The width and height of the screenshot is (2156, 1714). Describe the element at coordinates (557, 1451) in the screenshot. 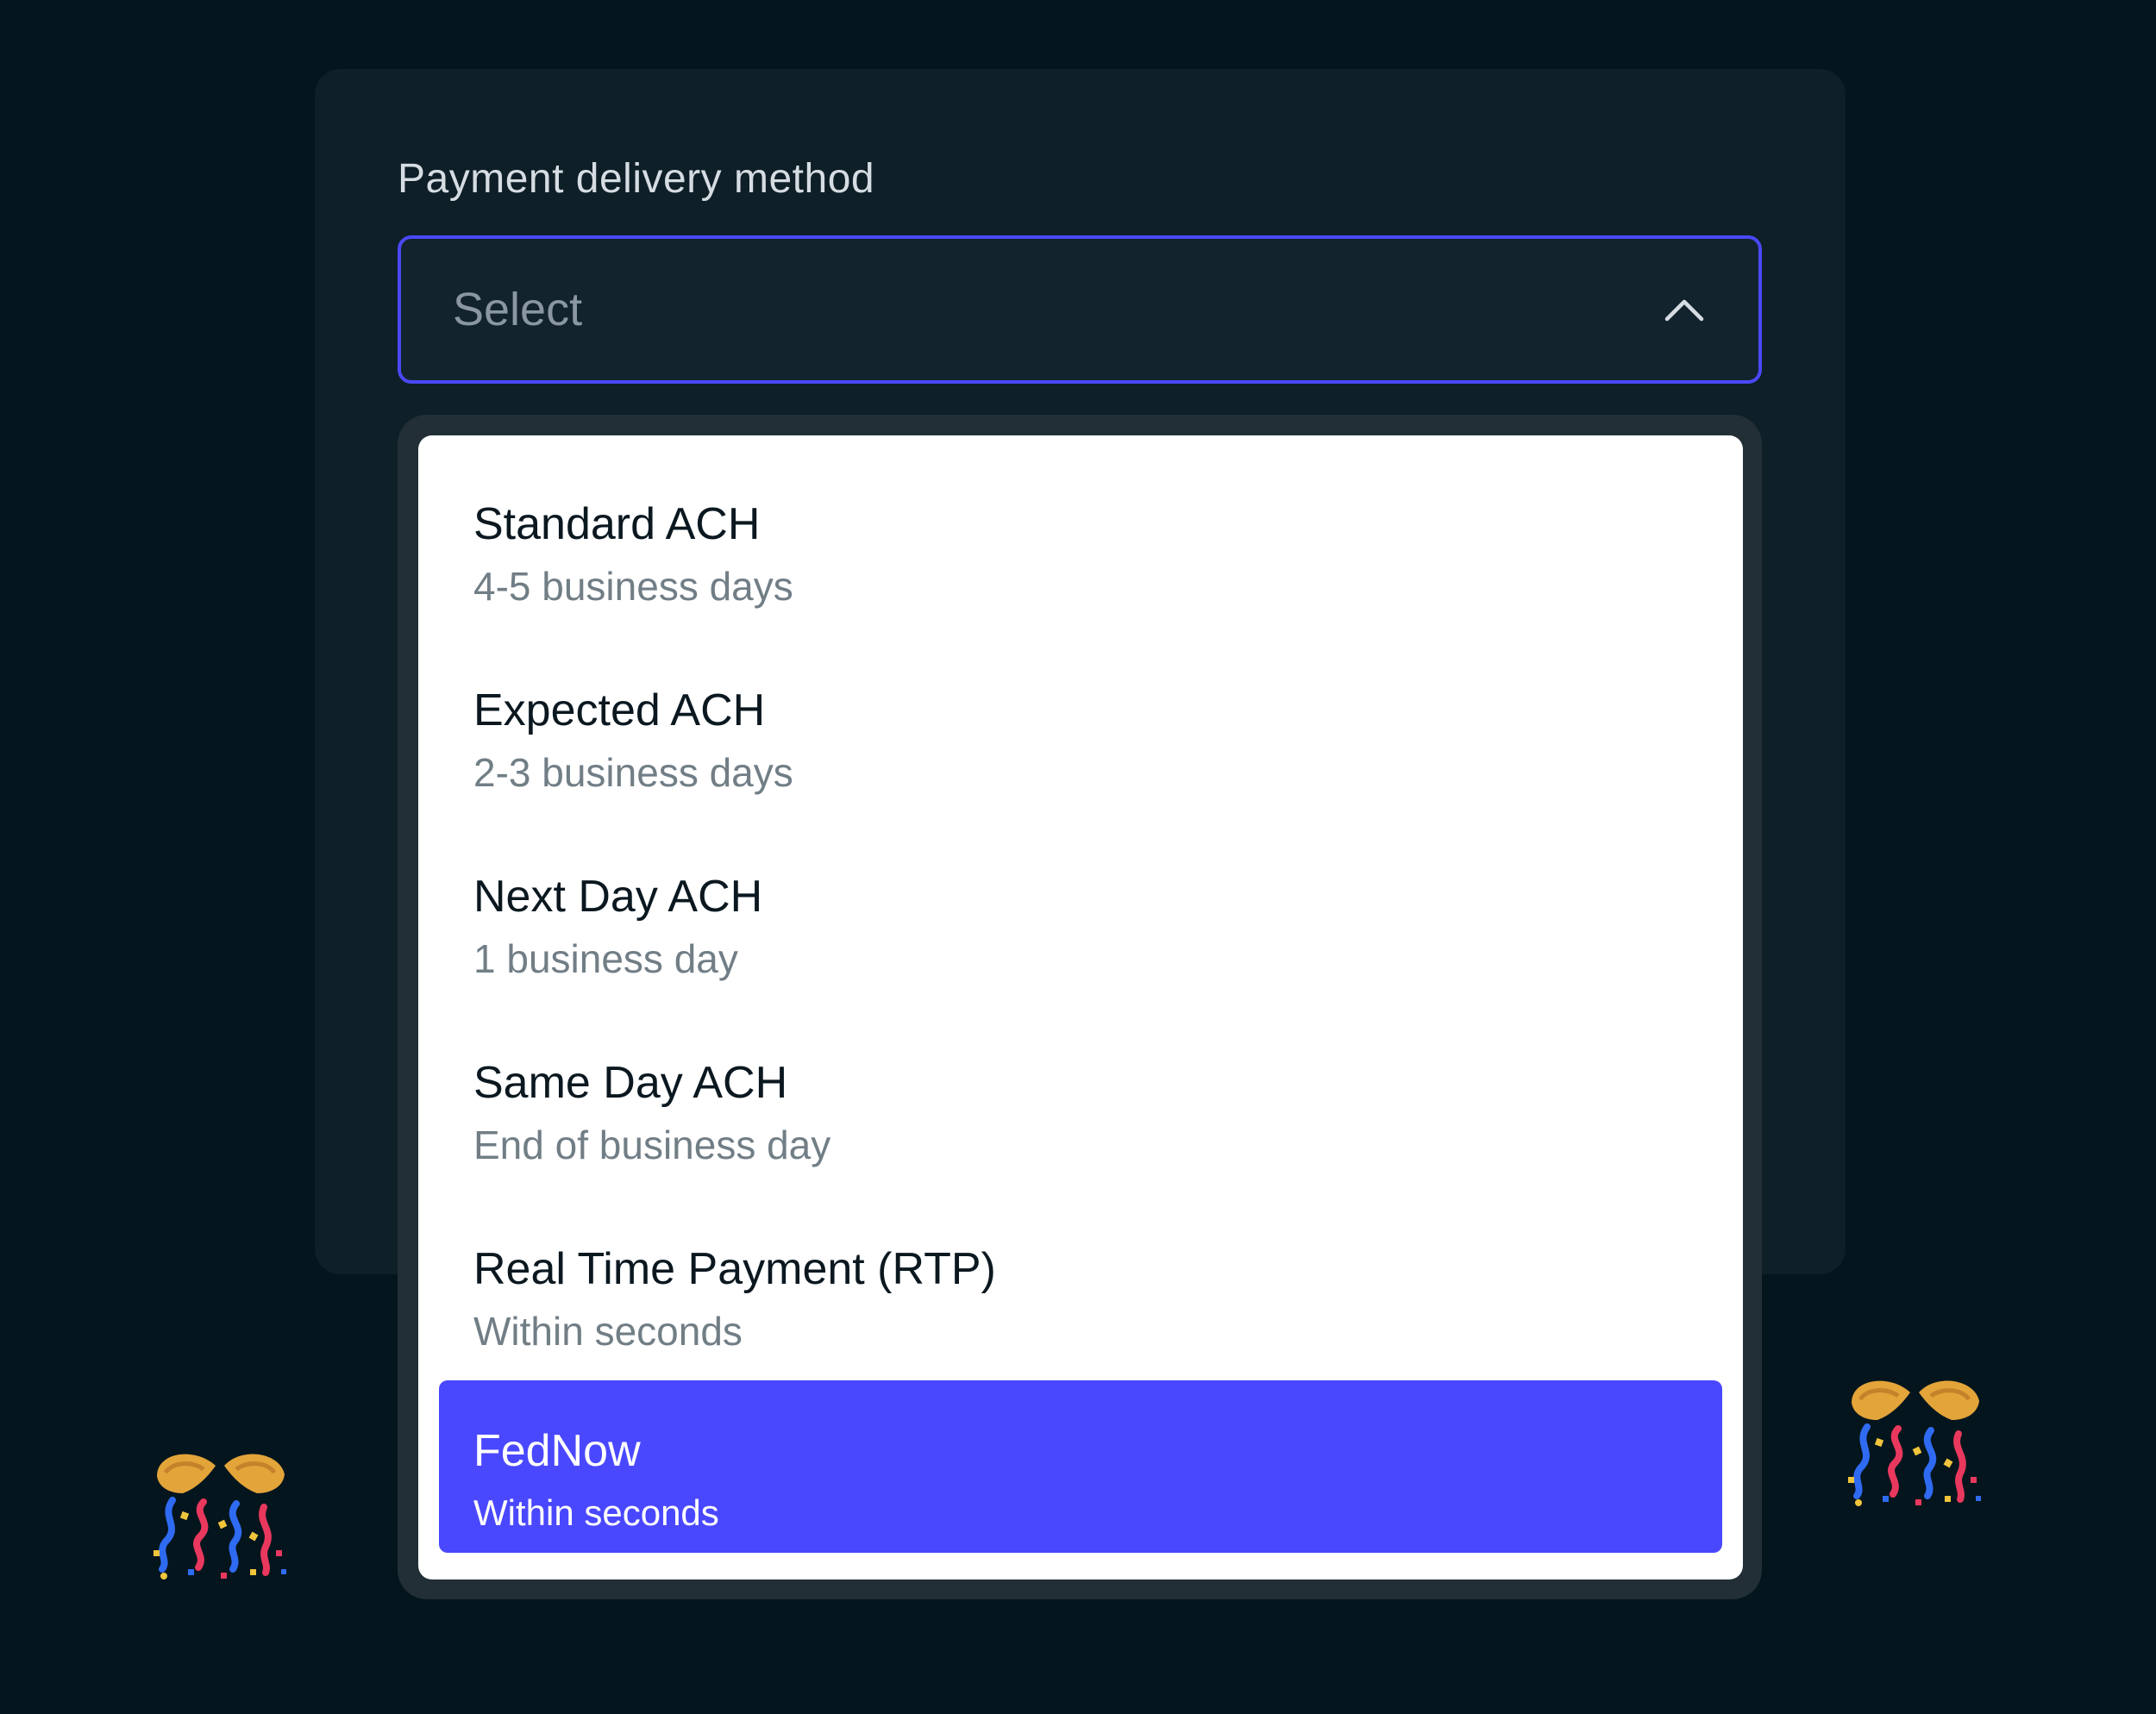

I see `option-title: FedNow` at that location.